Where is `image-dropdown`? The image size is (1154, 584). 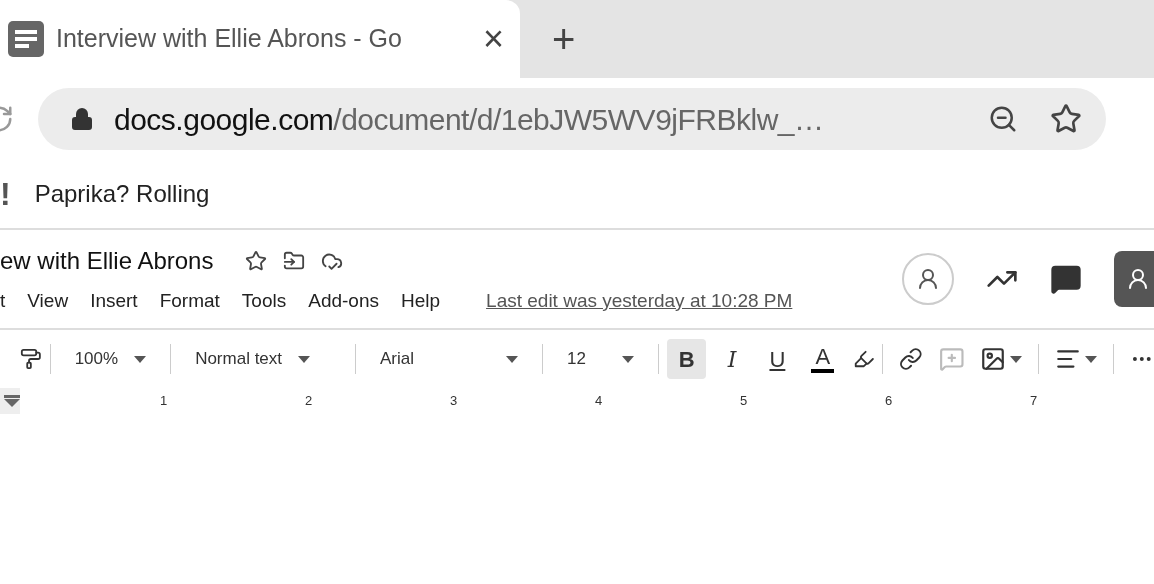
image-dropdown is located at coordinates (1001, 359).